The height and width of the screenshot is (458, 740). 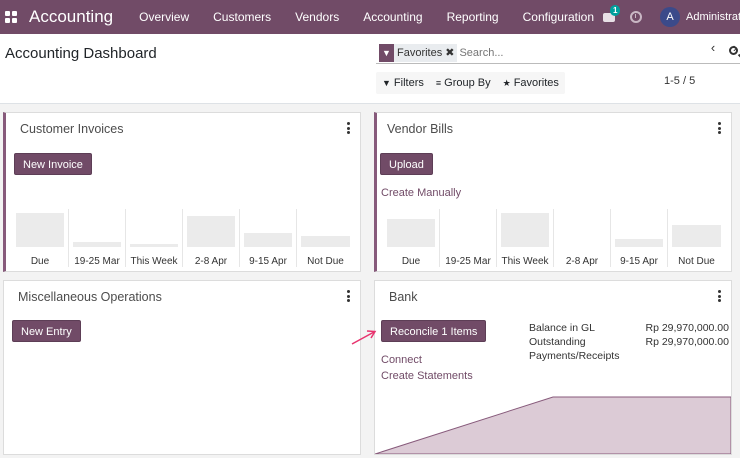 I want to click on create-manually-link: Create Manually, so click(x=421, y=193).